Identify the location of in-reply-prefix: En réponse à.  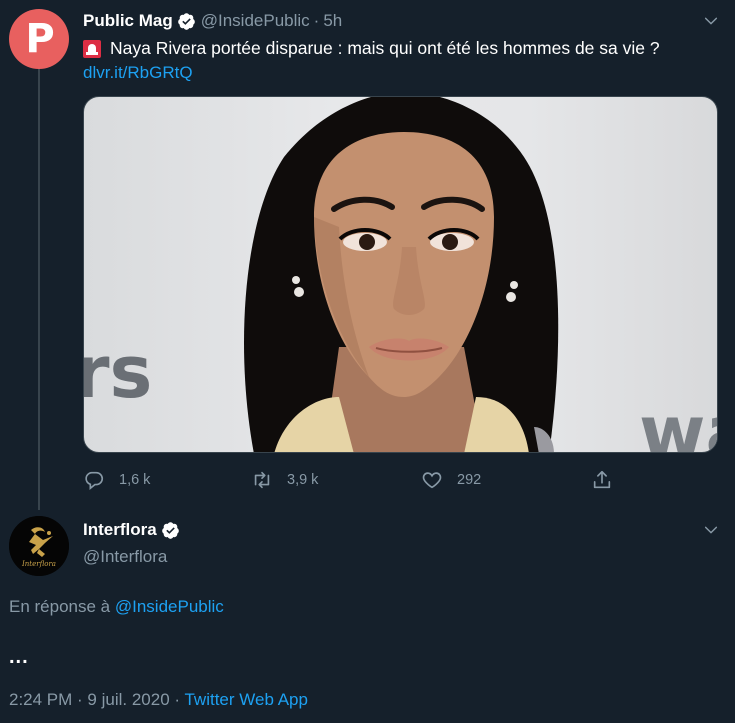
(60, 606).